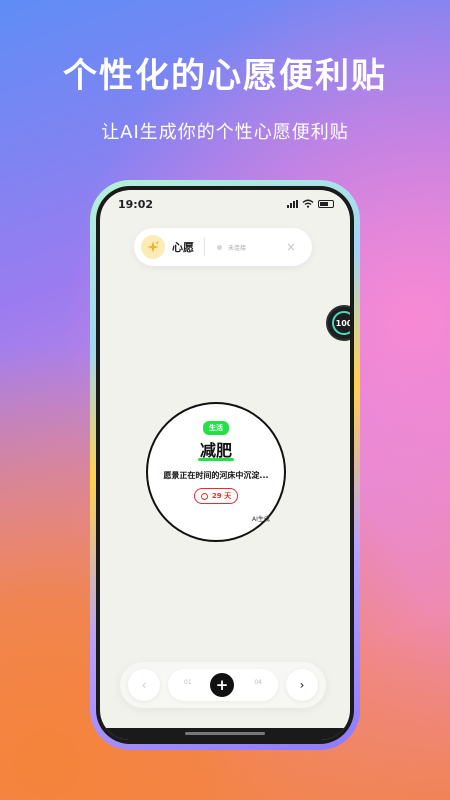 The image size is (450, 800). I want to click on wish-note-circle: 生活 减肥 愿景正在时间的河床中沉淀... 29 天 AI生成, so click(216, 472).